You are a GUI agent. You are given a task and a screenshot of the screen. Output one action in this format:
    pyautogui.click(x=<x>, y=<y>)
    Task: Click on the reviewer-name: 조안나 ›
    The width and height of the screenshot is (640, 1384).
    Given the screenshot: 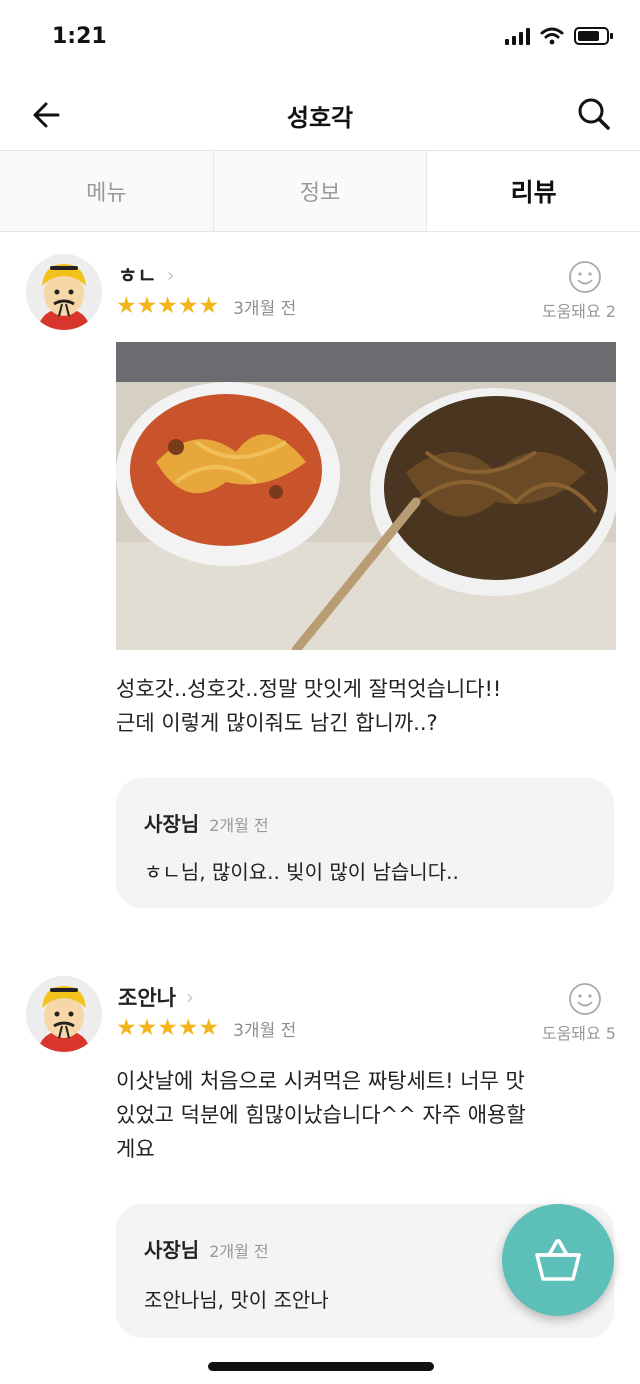 What is the action you would take?
    pyautogui.click(x=156, y=997)
    